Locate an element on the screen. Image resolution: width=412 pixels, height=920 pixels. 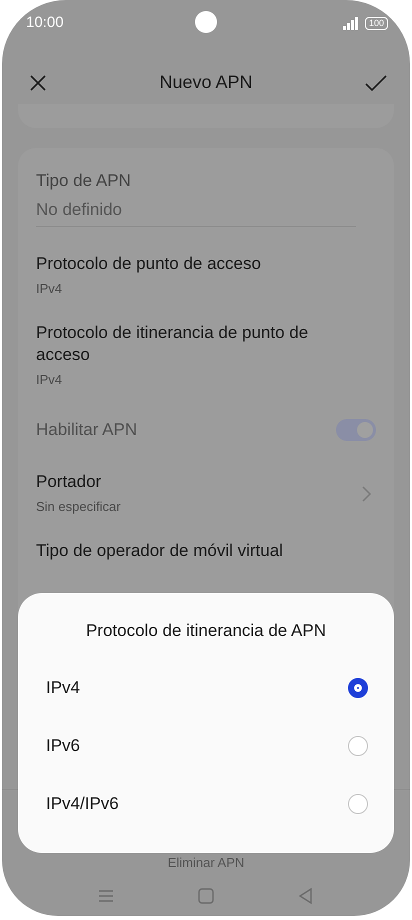
radio-option: IPv6 is located at coordinates (206, 746).